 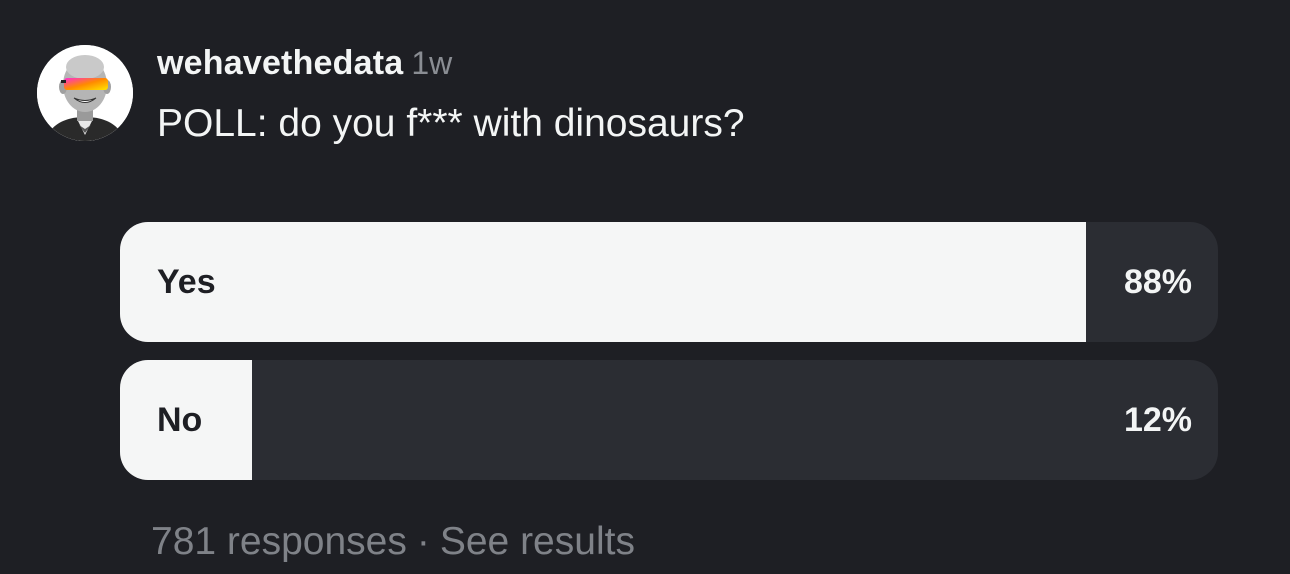 I want to click on poll-footer: 781 responses · See results, so click(x=393, y=542).